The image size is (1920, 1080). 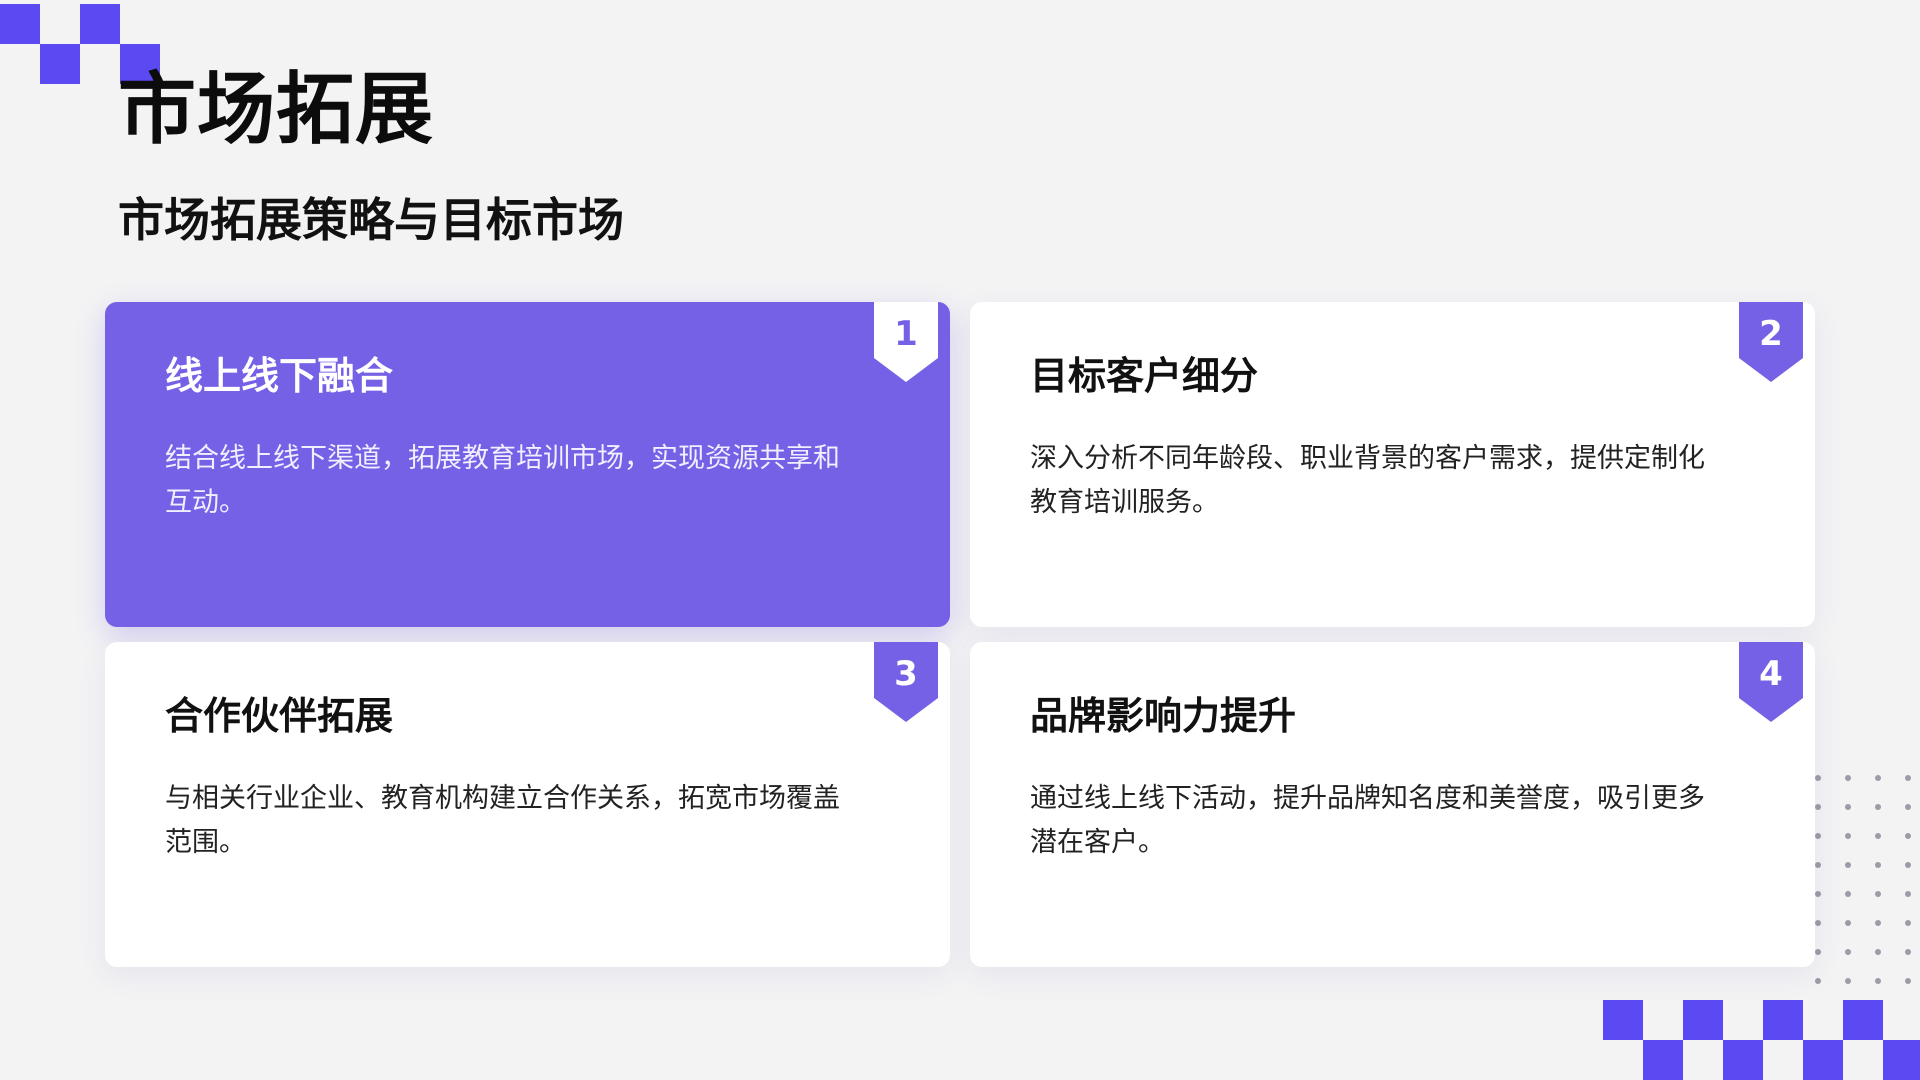 I want to click on card-title: 目标客户细分, so click(x=1144, y=376).